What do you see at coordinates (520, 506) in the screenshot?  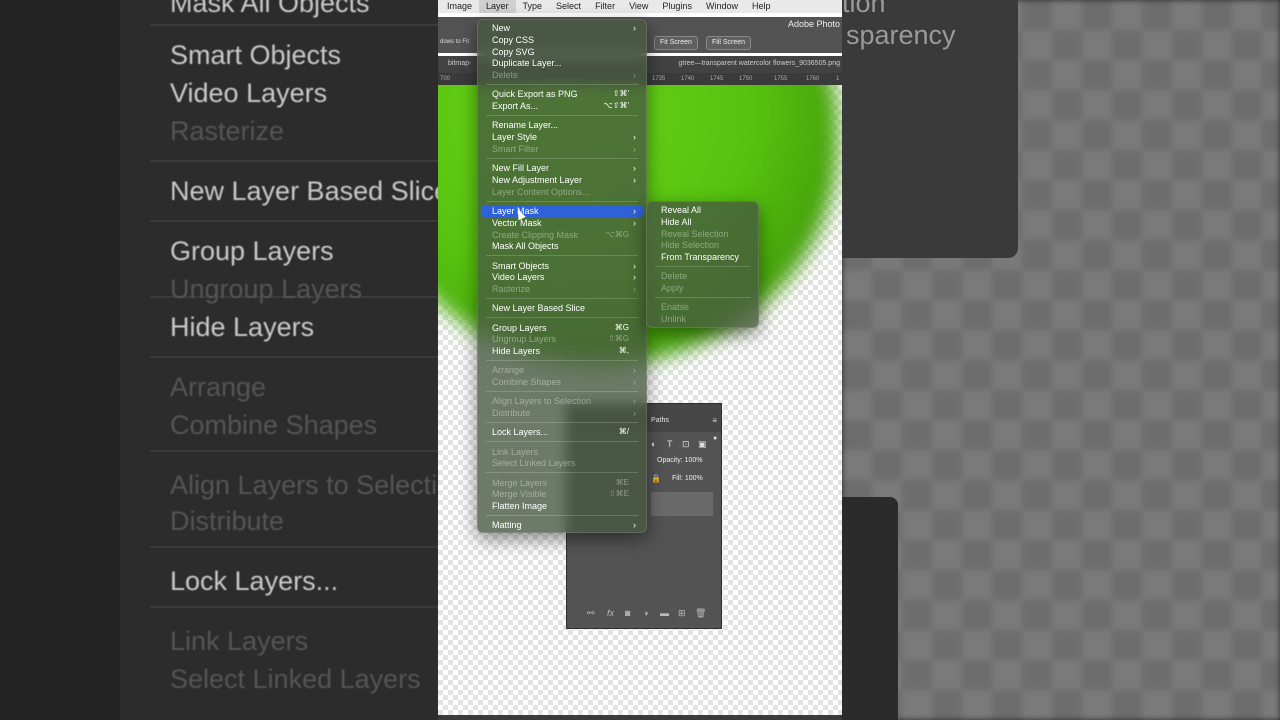 I see `menu-item-label: Flatten Image` at bounding box center [520, 506].